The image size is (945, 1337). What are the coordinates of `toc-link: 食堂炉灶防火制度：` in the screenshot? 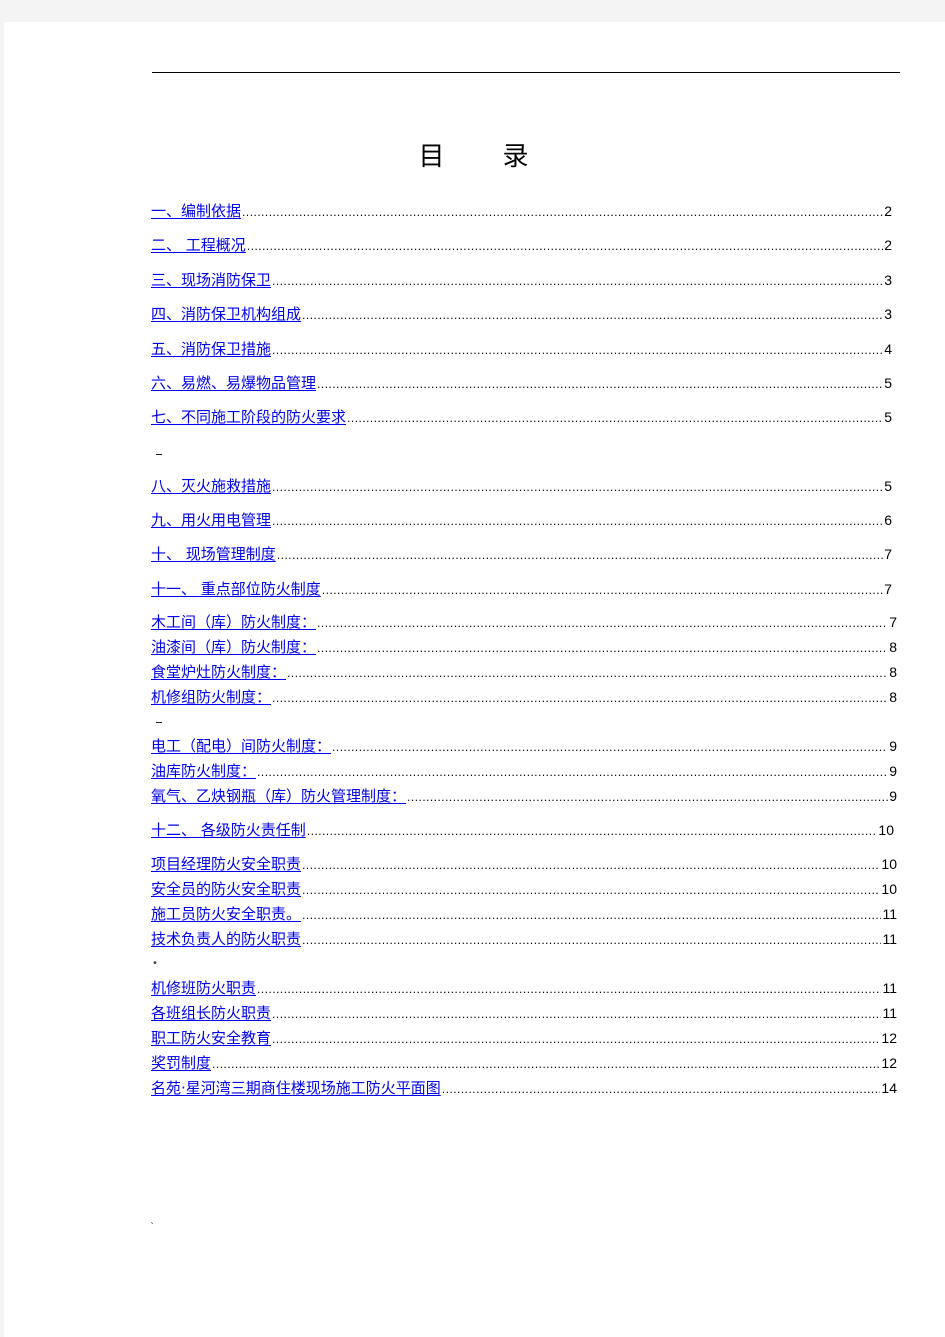 It's located at (218, 672).